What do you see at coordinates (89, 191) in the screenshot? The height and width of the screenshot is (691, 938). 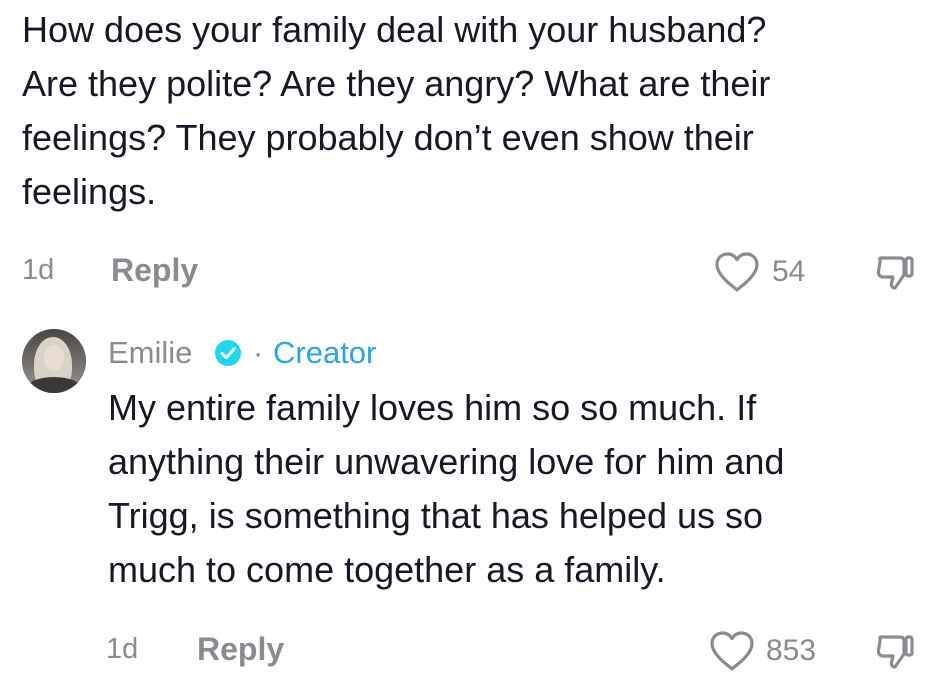 I see `comment-line: feelings.` at bounding box center [89, 191].